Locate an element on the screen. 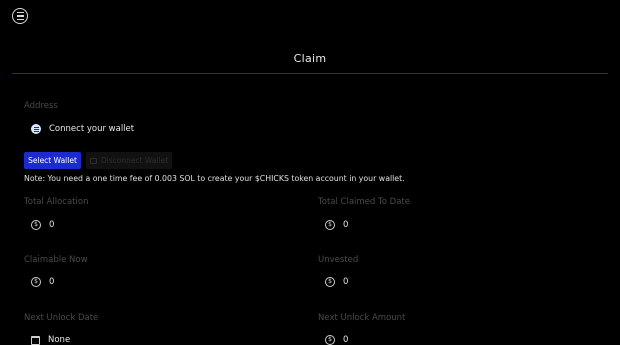  page-title: Claim is located at coordinates (310, 58).